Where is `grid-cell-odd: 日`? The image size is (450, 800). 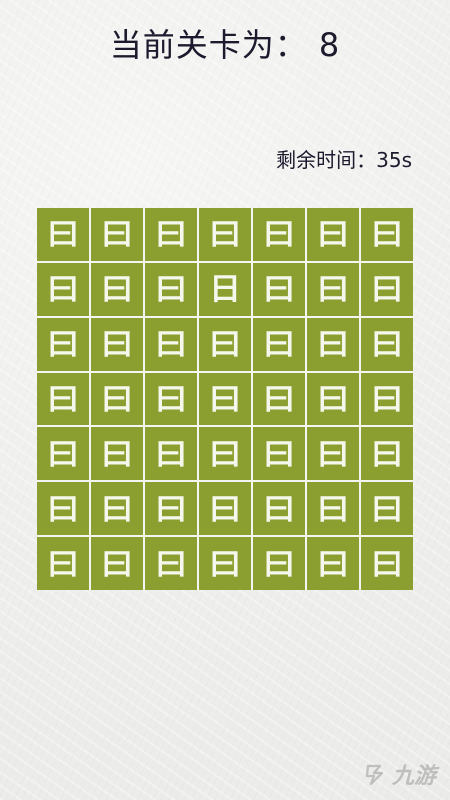 grid-cell-odd: 日 is located at coordinates (225, 289).